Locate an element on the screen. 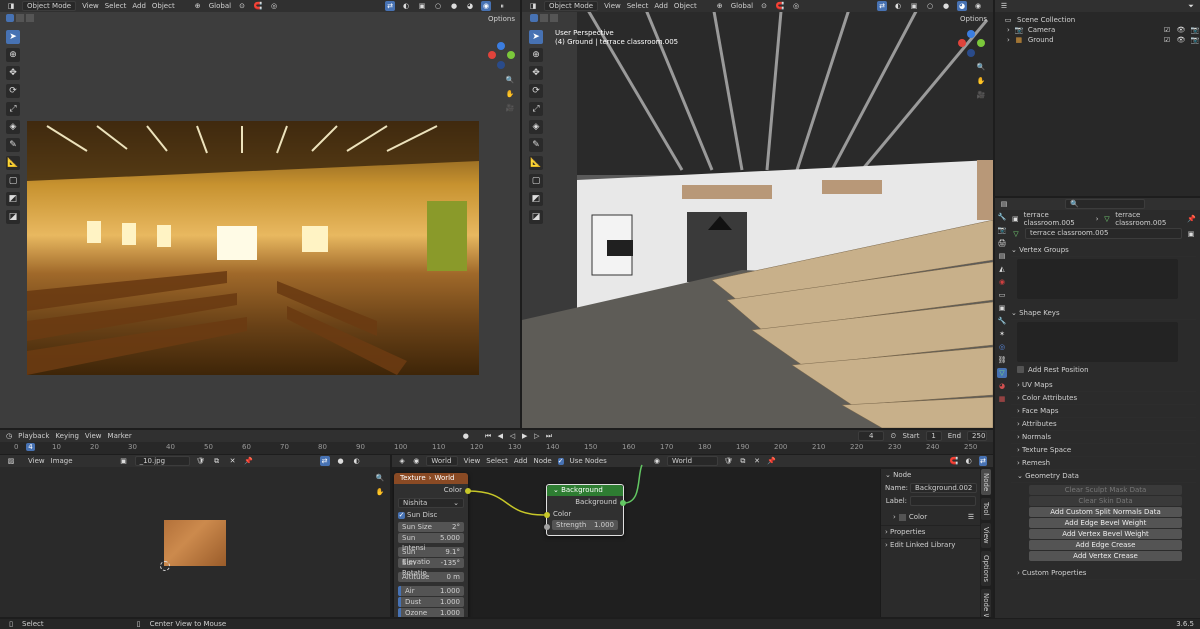  menu-object: Object is located at coordinates (685, 6).